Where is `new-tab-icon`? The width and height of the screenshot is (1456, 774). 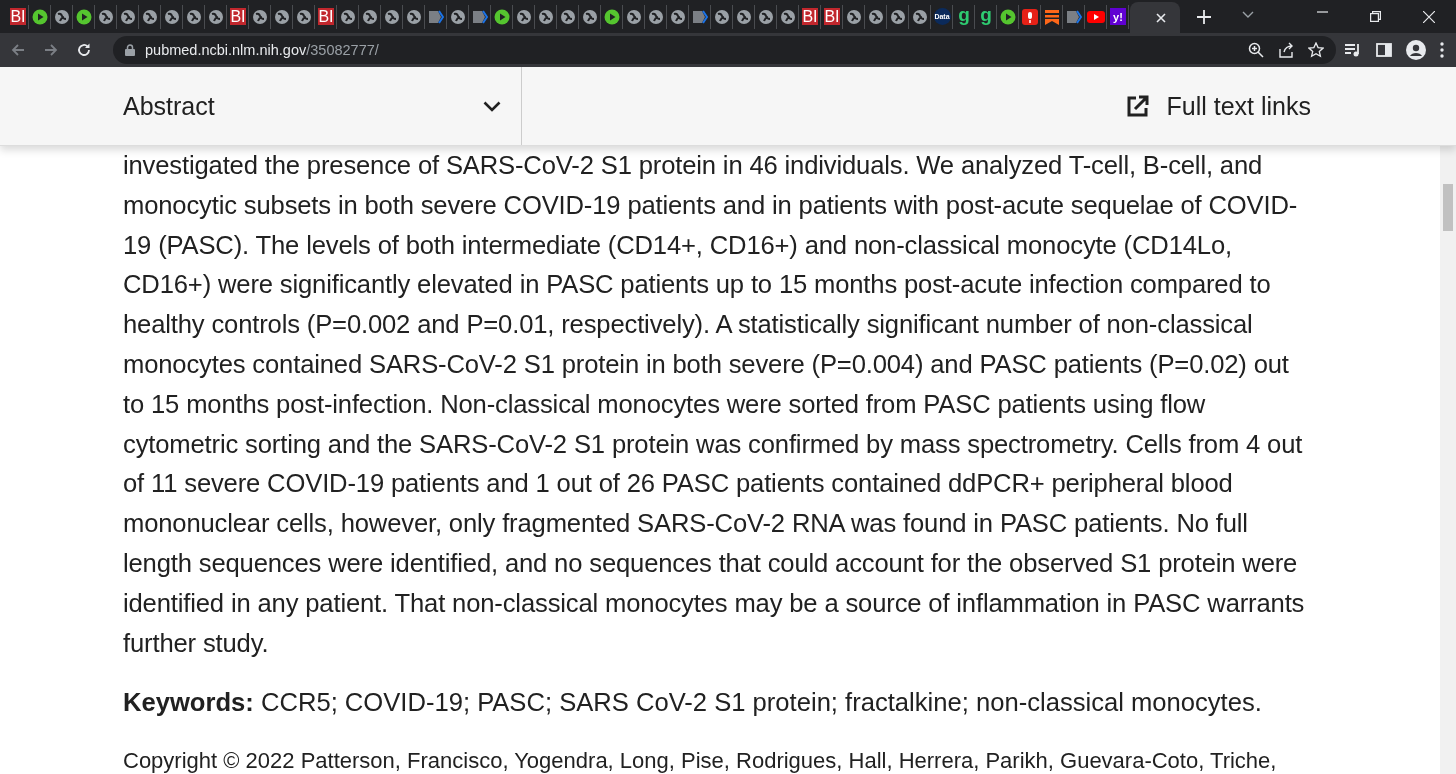 new-tab-icon is located at coordinates (1204, 16).